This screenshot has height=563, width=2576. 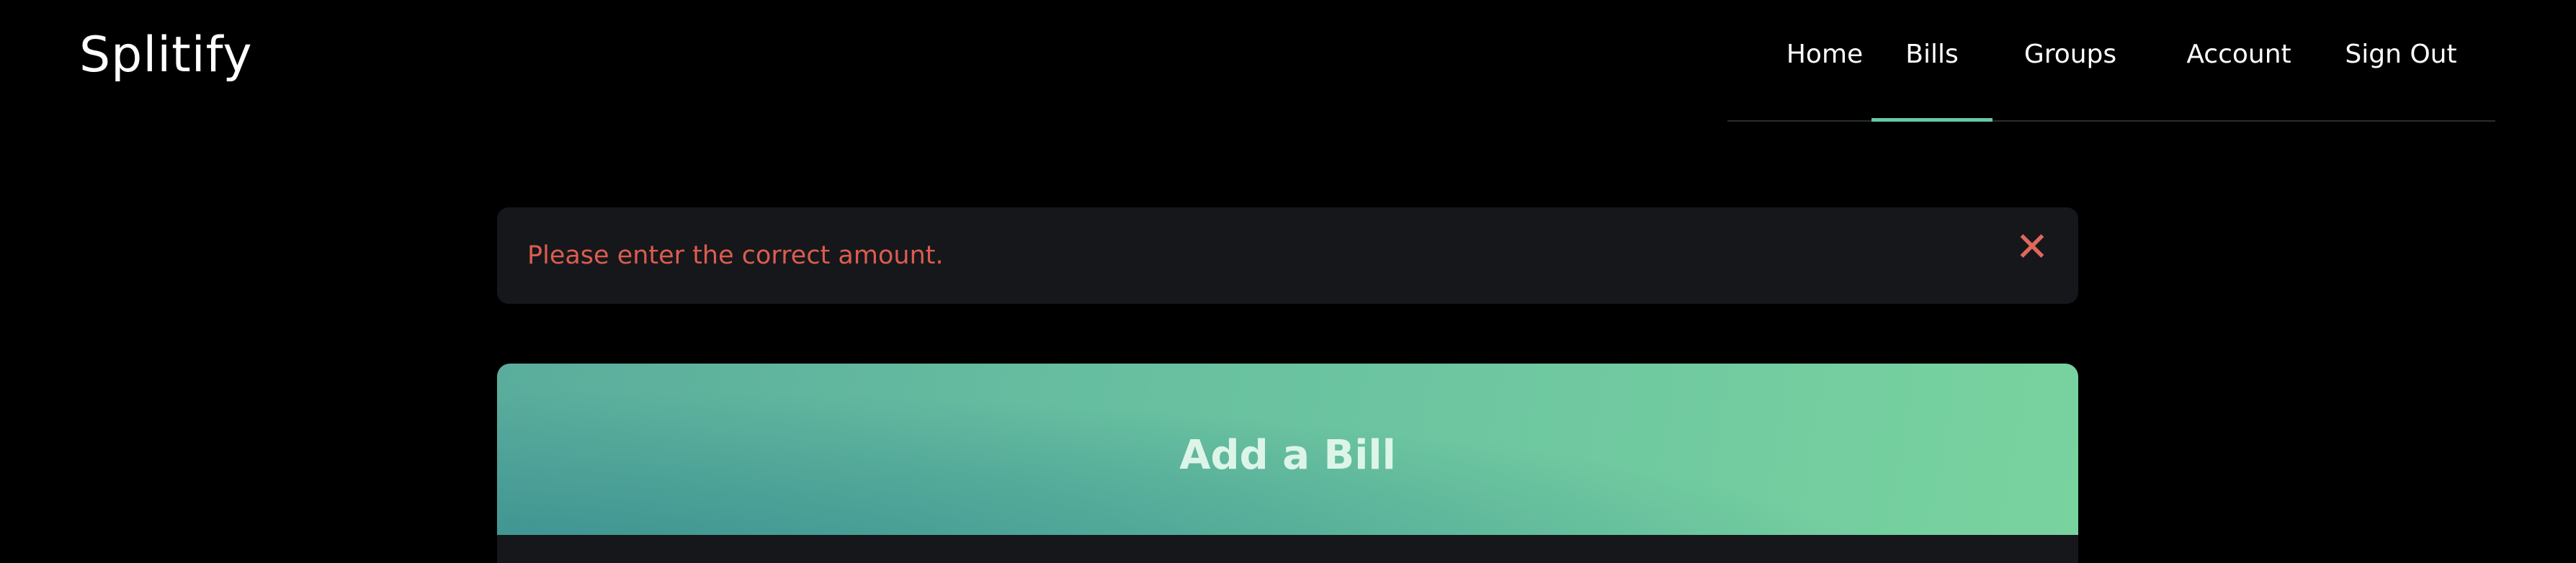 What do you see at coordinates (1287, 455) in the screenshot?
I see `add-bill-title: Add a Bill` at bounding box center [1287, 455].